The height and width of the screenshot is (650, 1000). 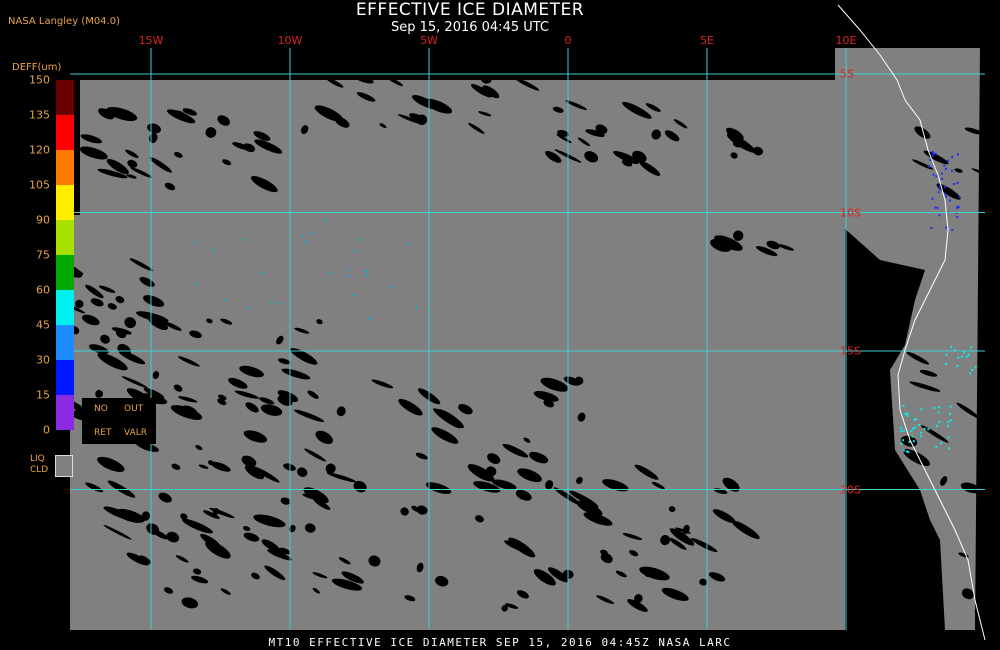 I want to click on longitude-label: 10E, so click(x=846, y=40).